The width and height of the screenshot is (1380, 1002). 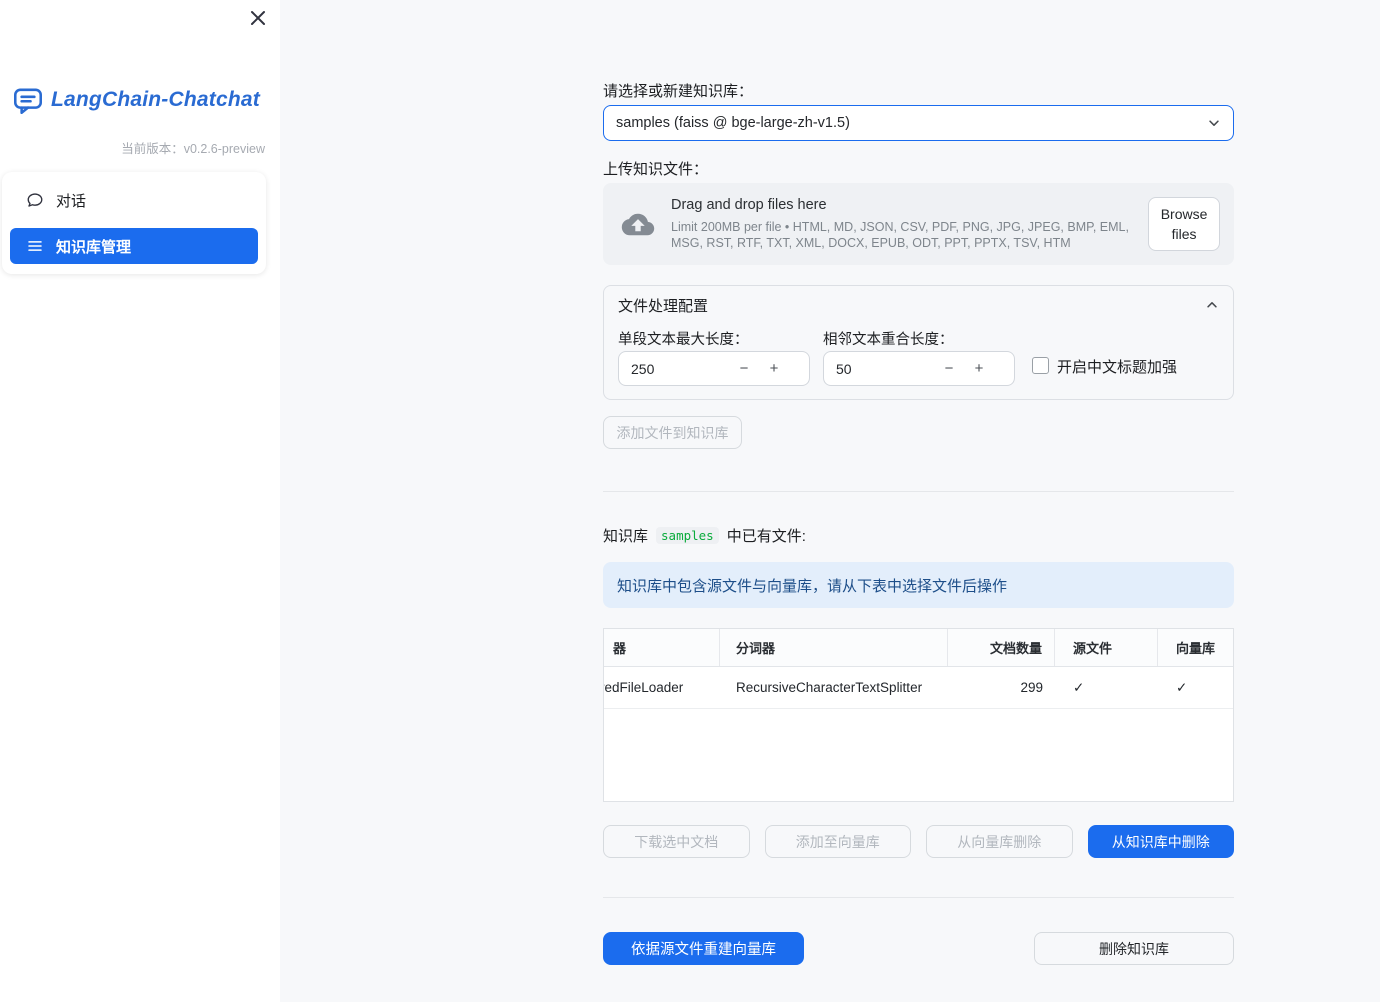 I want to click on browse-files-button: Browse files, so click(x=1184, y=224).